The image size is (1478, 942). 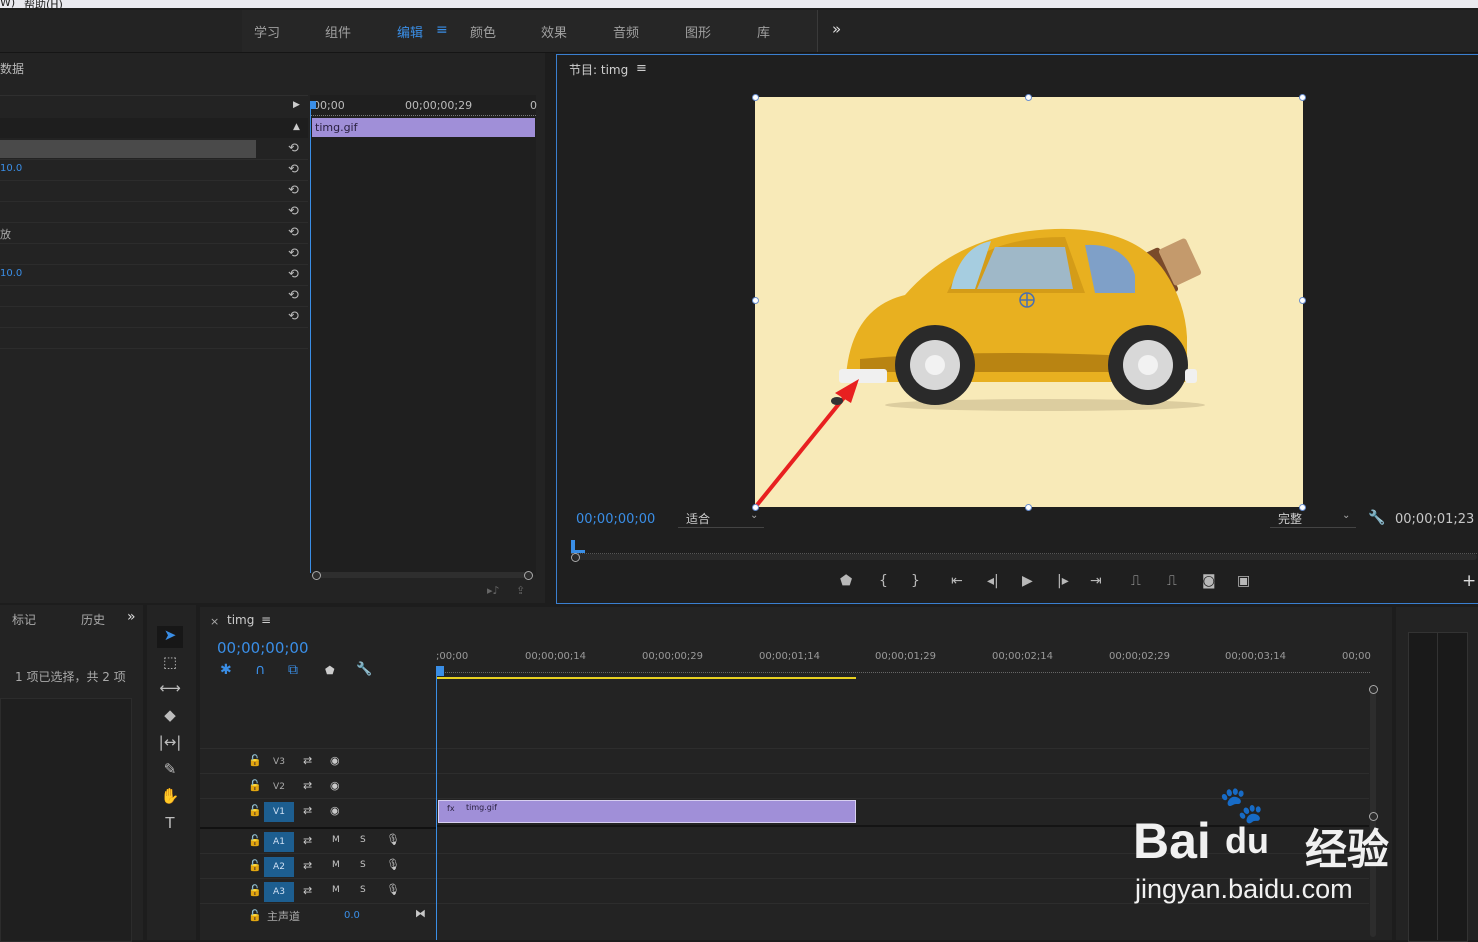 What do you see at coordinates (646, 678) in the screenshot?
I see `work-area-bar` at bounding box center [646, 678].